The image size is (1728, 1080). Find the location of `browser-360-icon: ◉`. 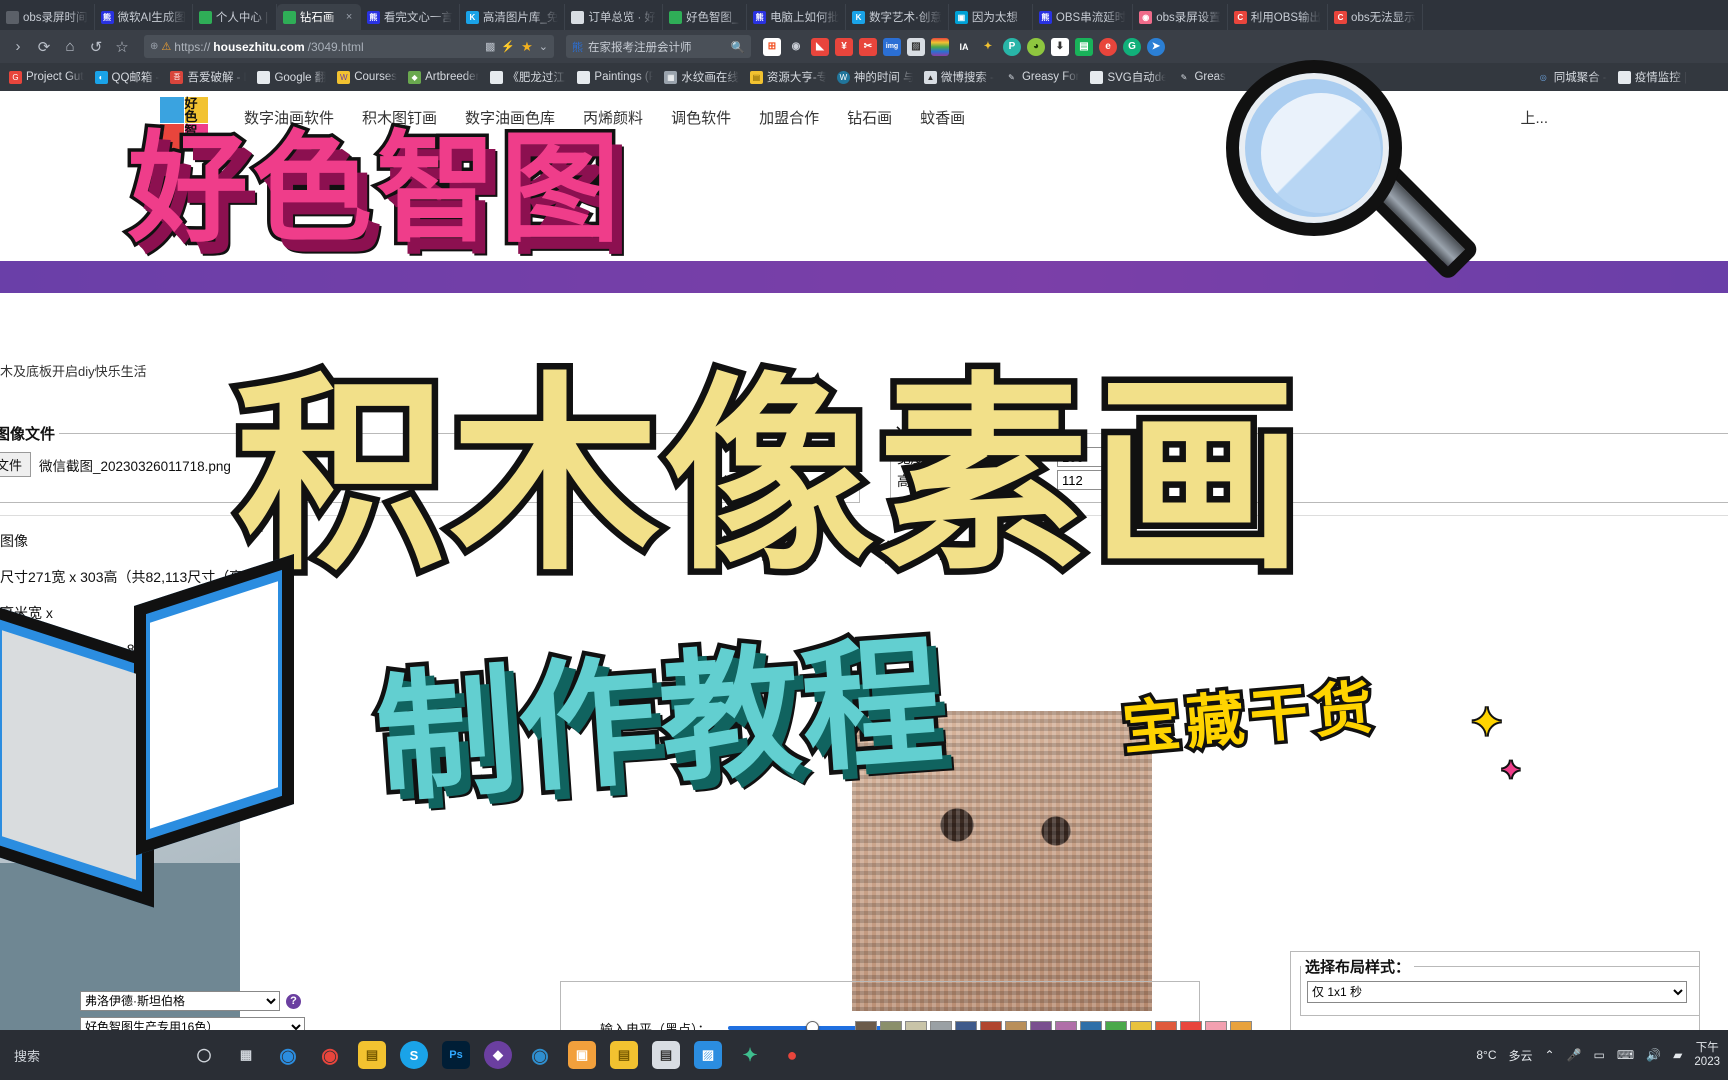

browser-360-icon: ◉ is located at coordinates (540, 1055).